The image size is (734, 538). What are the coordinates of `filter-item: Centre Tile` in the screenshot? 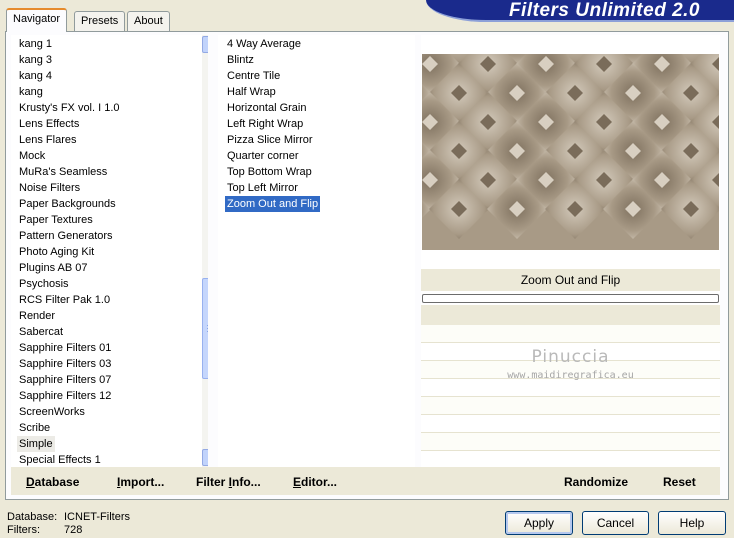 It's located at (253, 76).